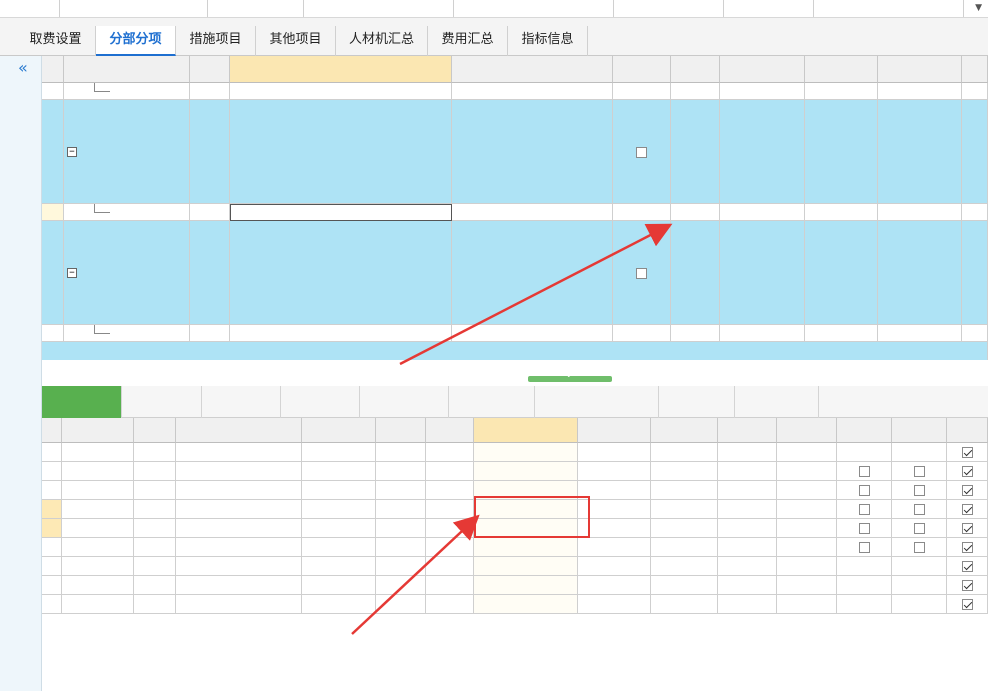 Image resolution: width=988 pixels, height=691 pixels. Describe the element at coordinates (762, 69) in the screenshot. I see `header-quantity-expression` at that location.